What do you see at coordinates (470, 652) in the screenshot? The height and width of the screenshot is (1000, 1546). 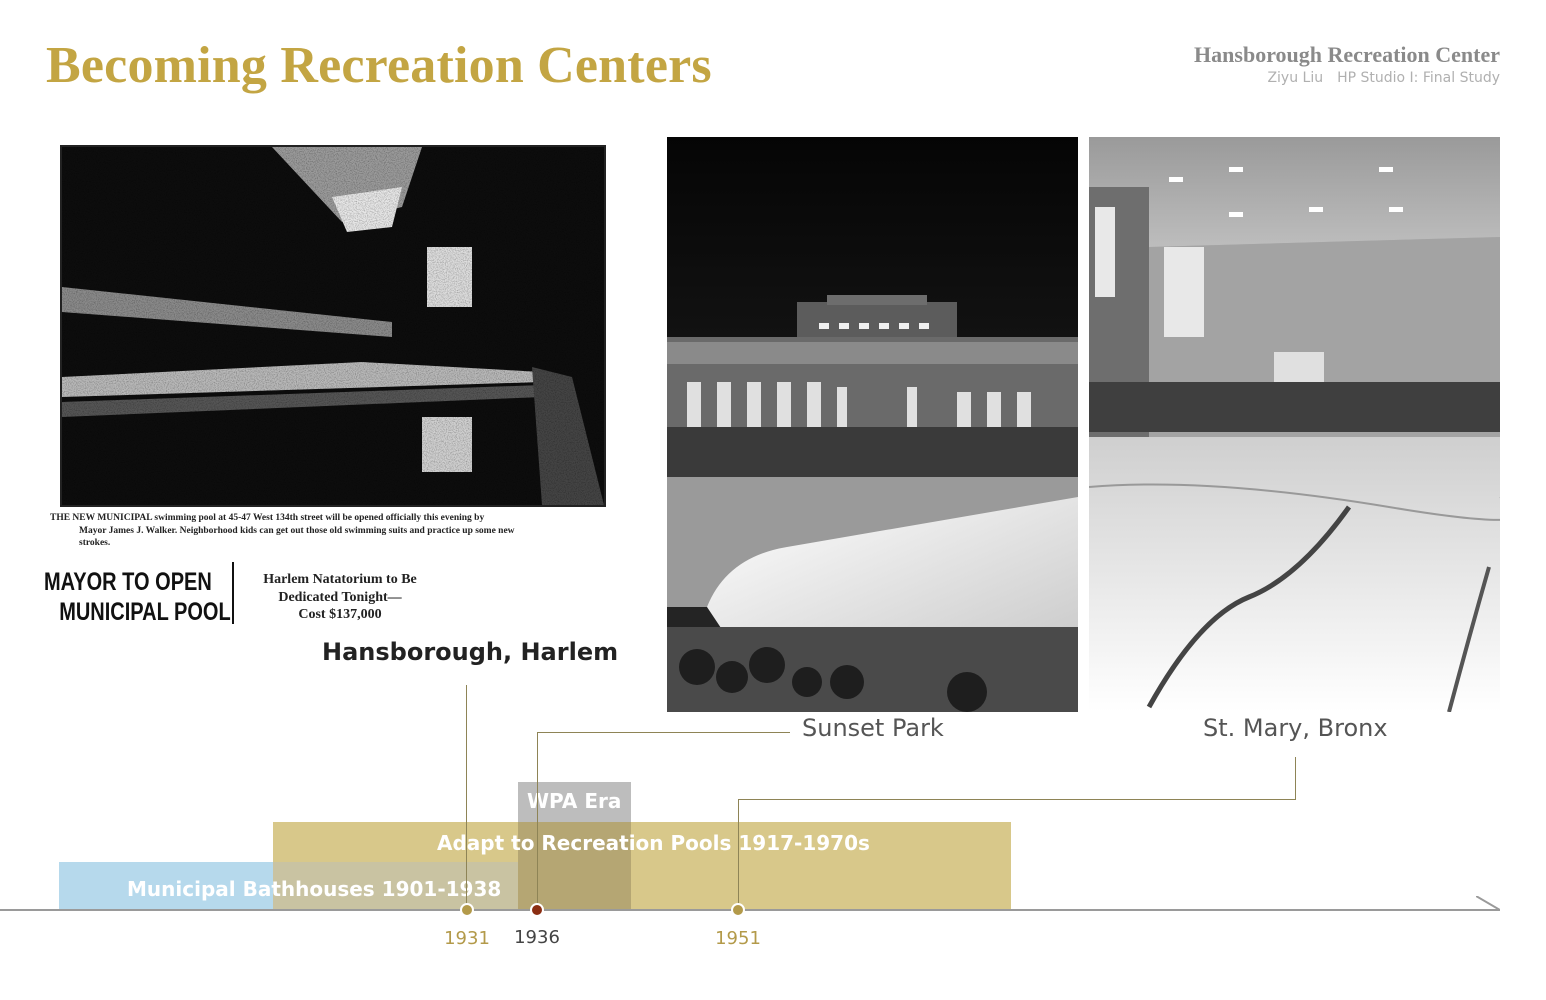 I see `harlem-label: Hansborough, Harlem` at bounding box center [470, 652].